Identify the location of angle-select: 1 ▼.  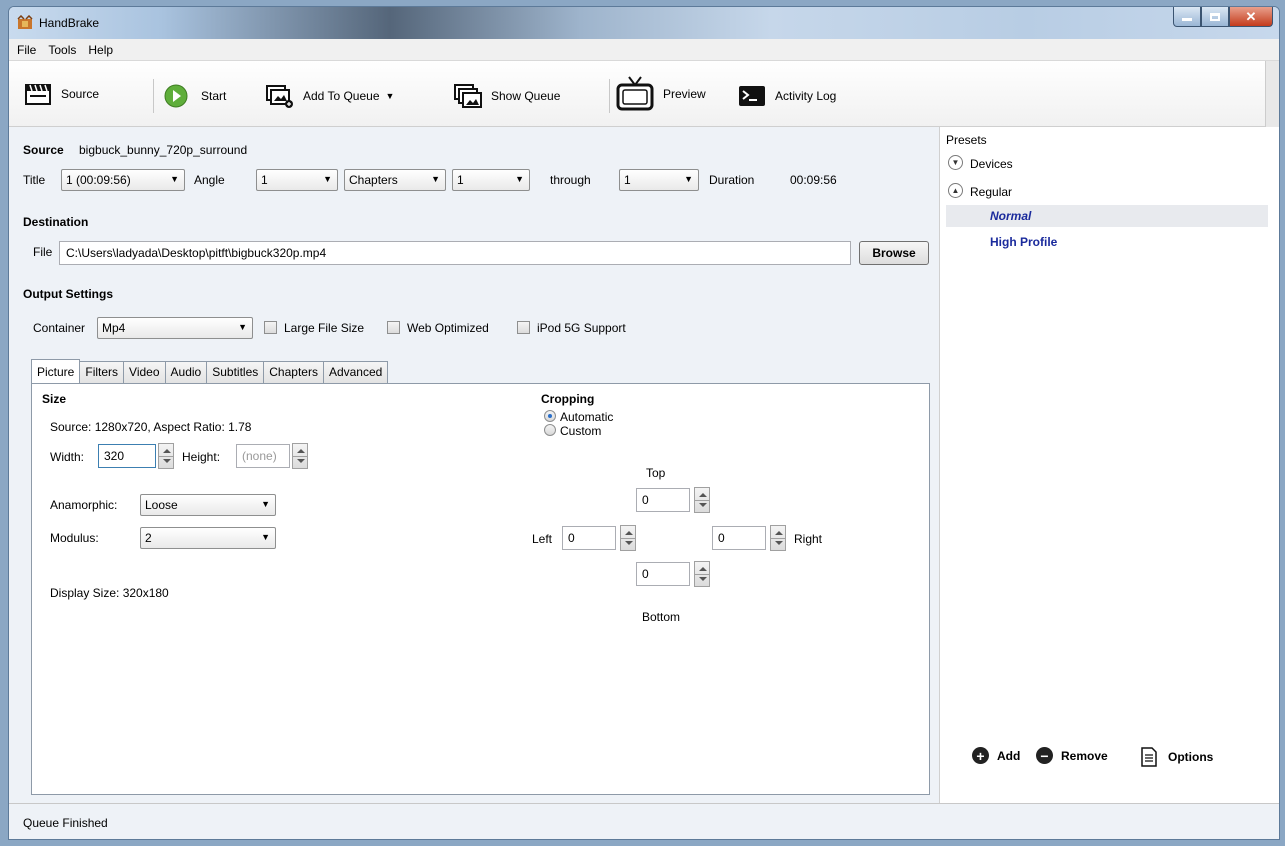
(297, 180).